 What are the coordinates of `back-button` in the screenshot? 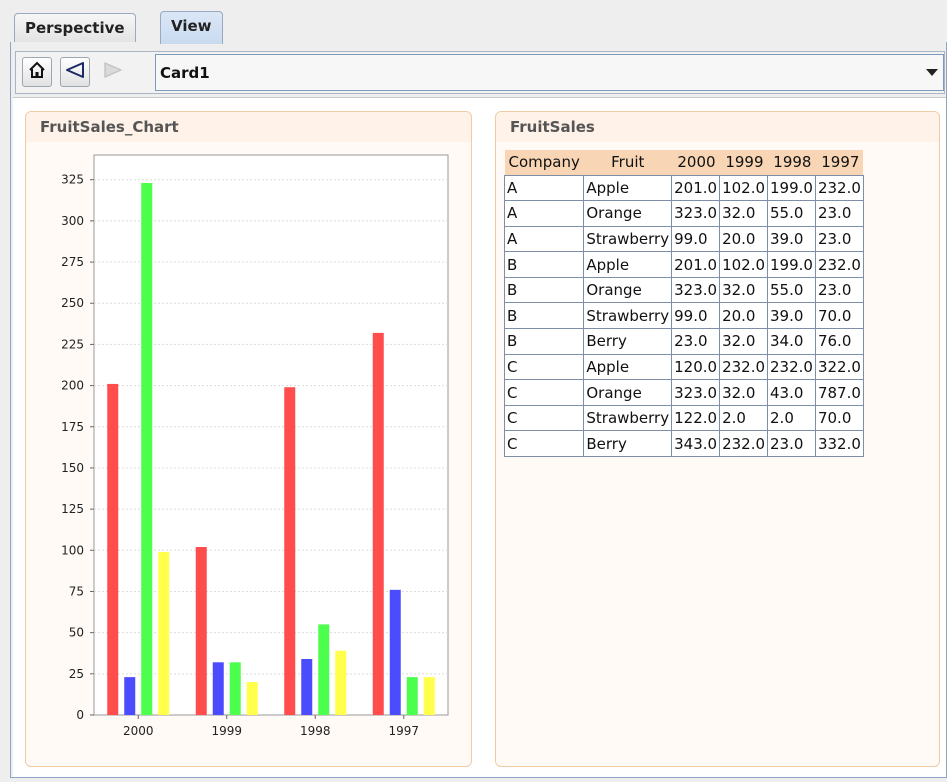 It's located at (75, 72).